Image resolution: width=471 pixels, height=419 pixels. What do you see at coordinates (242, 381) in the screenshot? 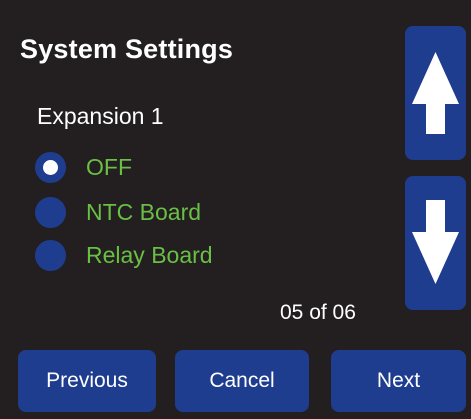
I see `cancel-button: Cancel` at bounding box center [242, 381].